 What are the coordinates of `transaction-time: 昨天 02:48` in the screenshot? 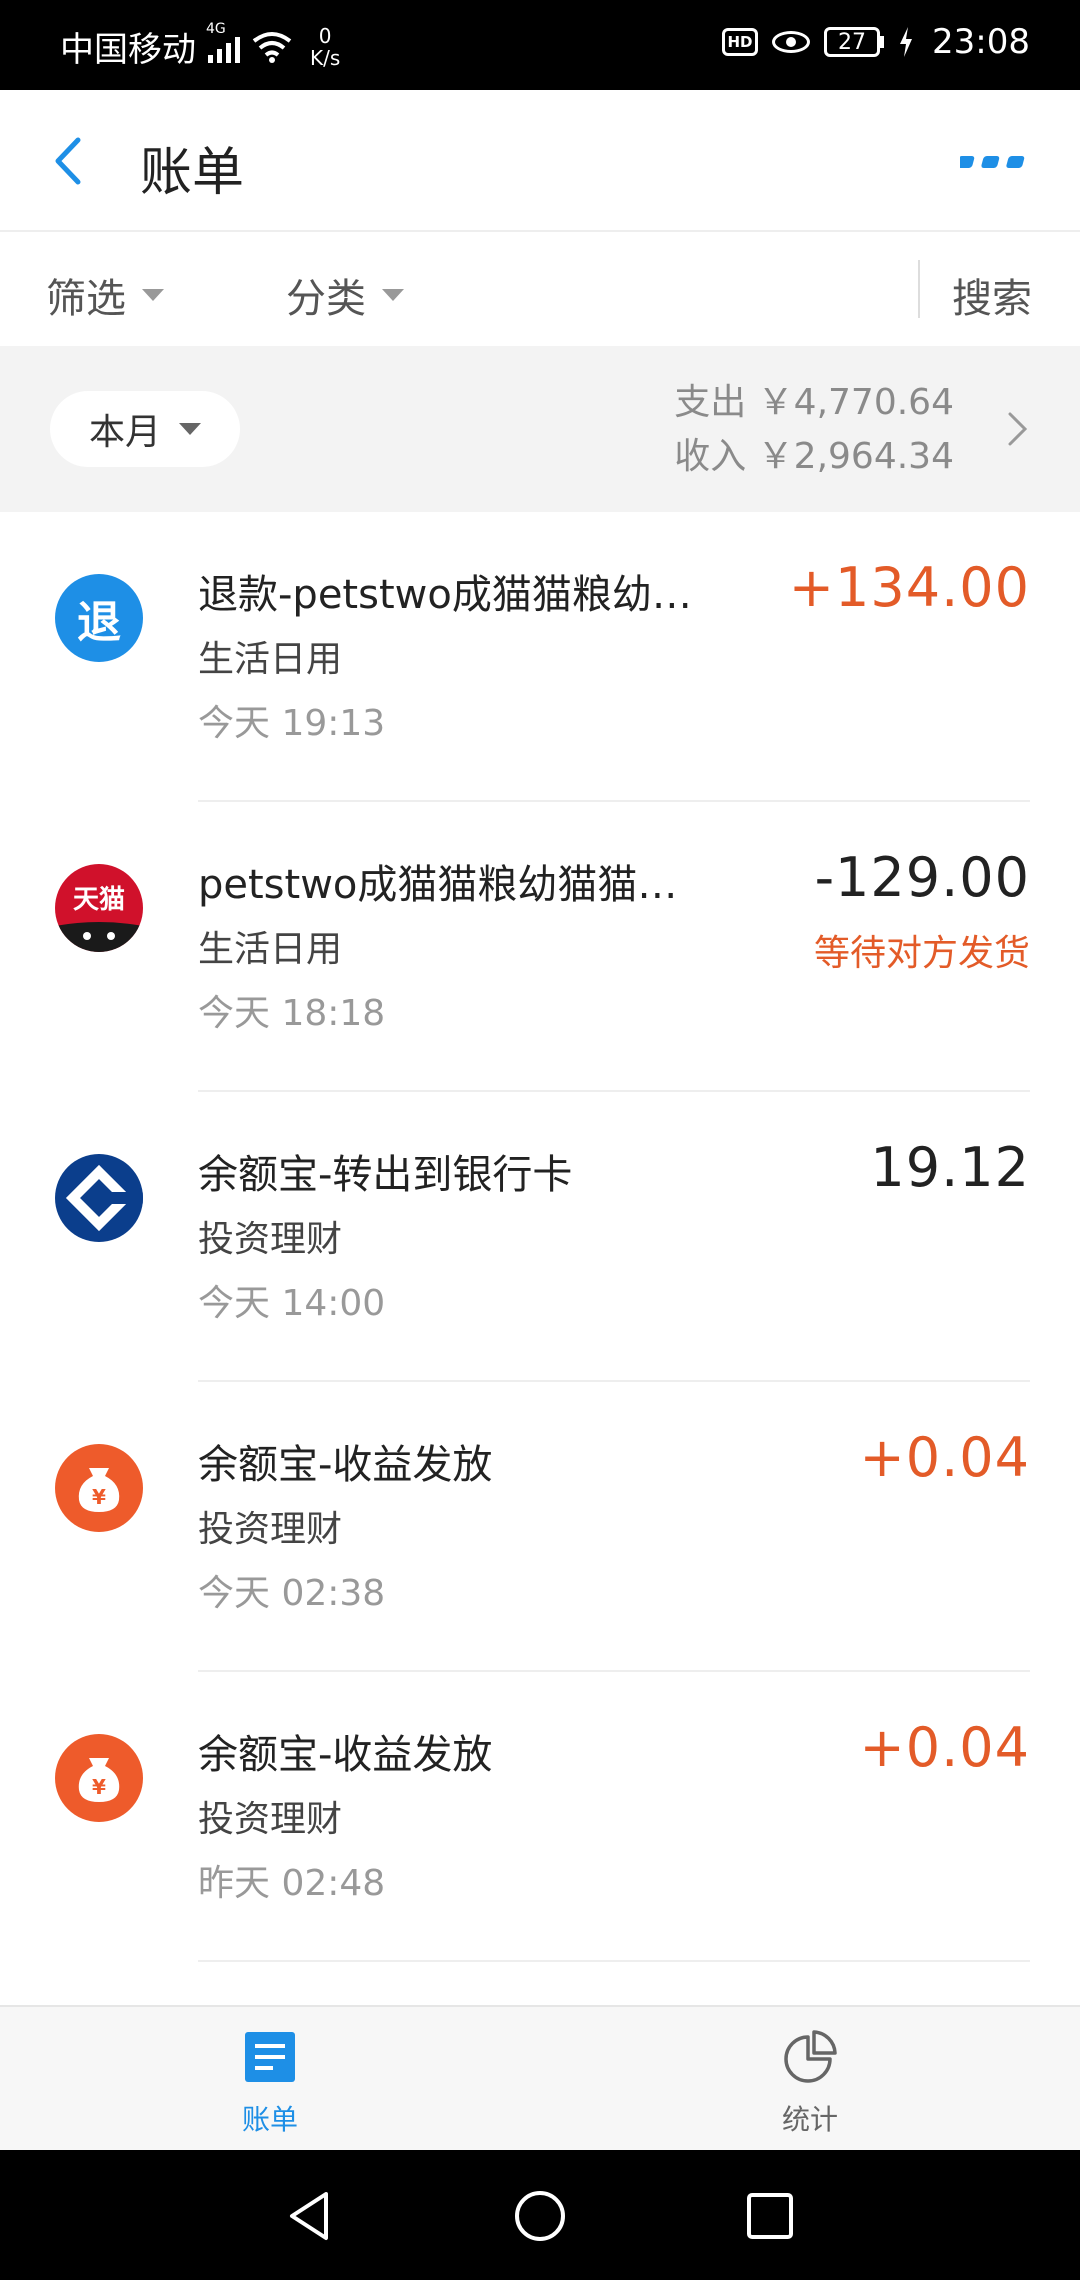 It's located at (292, 1883).